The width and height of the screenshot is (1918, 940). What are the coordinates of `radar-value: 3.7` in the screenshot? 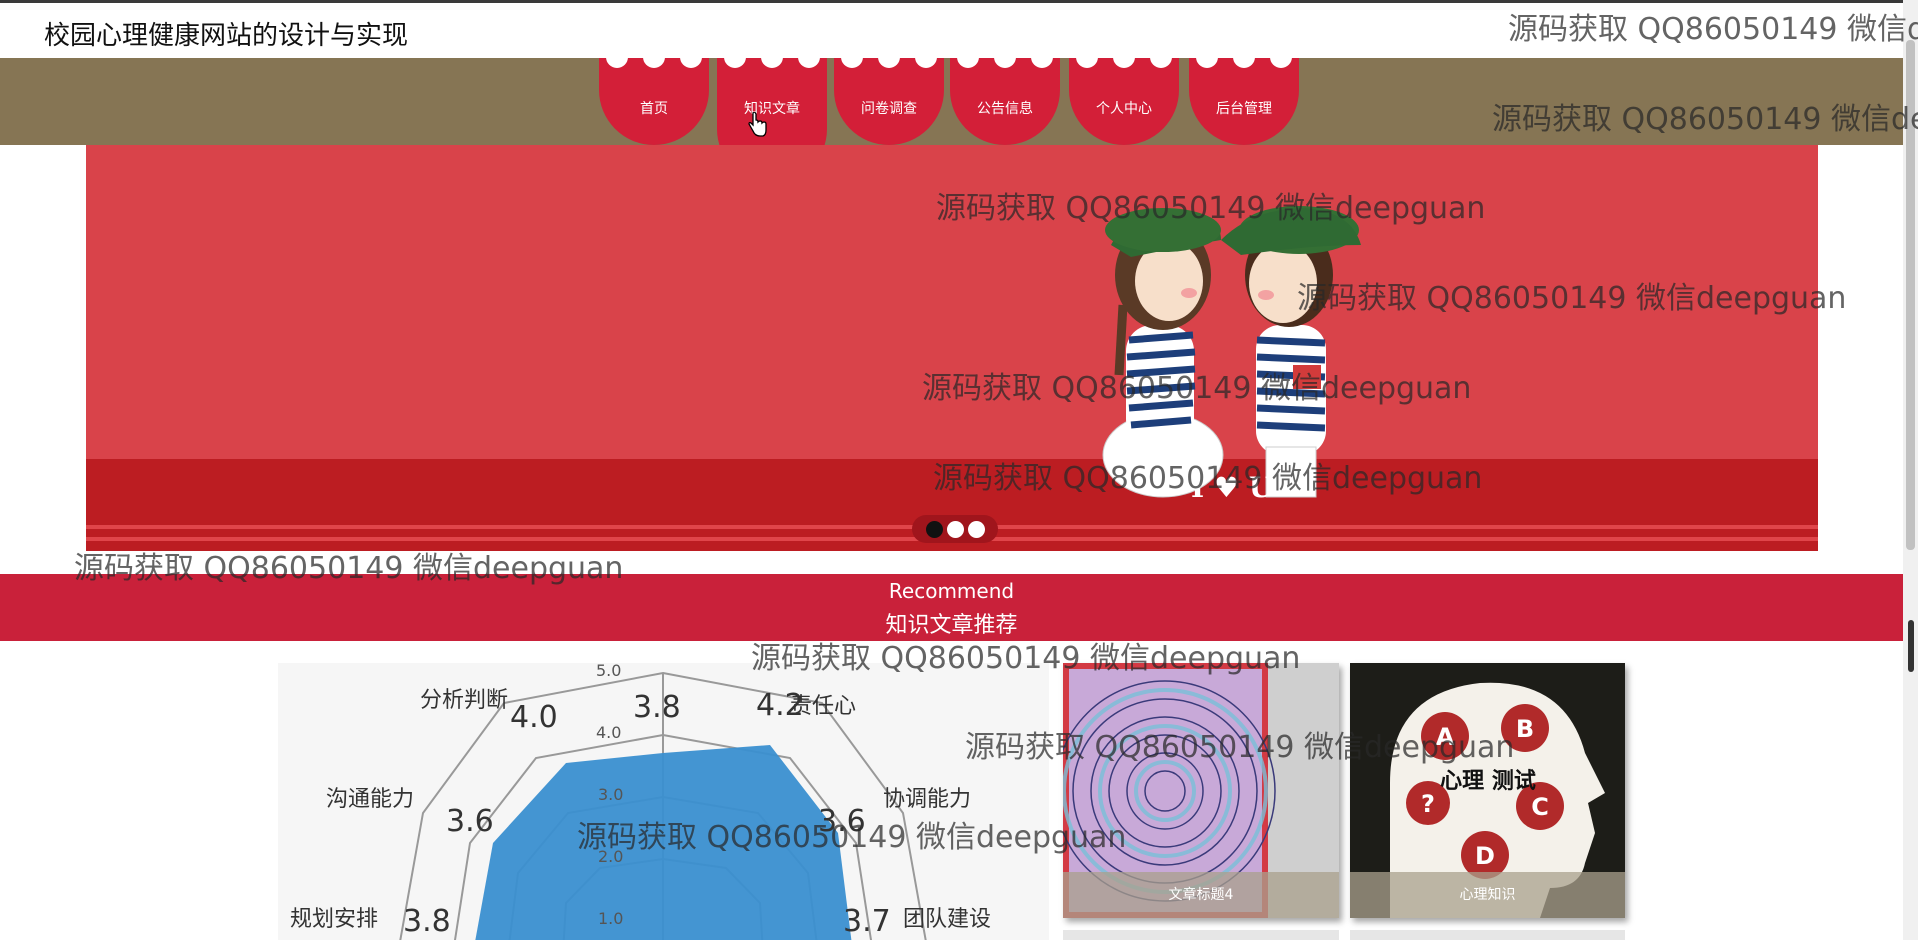 It's located at (867, 921).